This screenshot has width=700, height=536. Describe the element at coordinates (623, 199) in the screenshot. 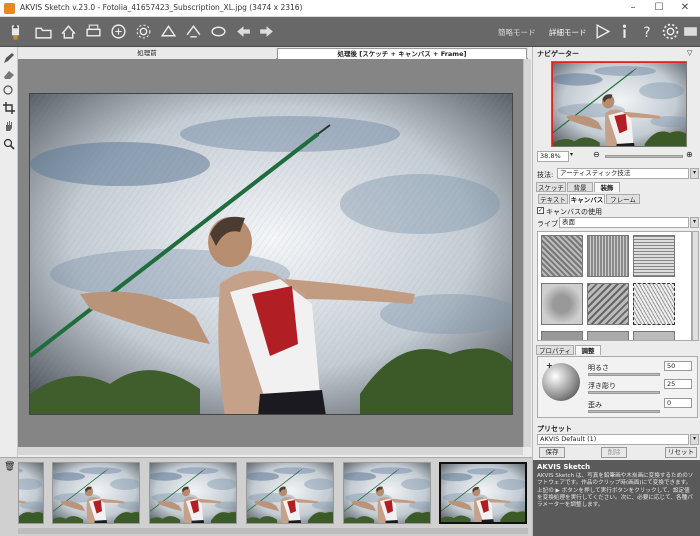

I see `tab-frame: フレーム` at that location.